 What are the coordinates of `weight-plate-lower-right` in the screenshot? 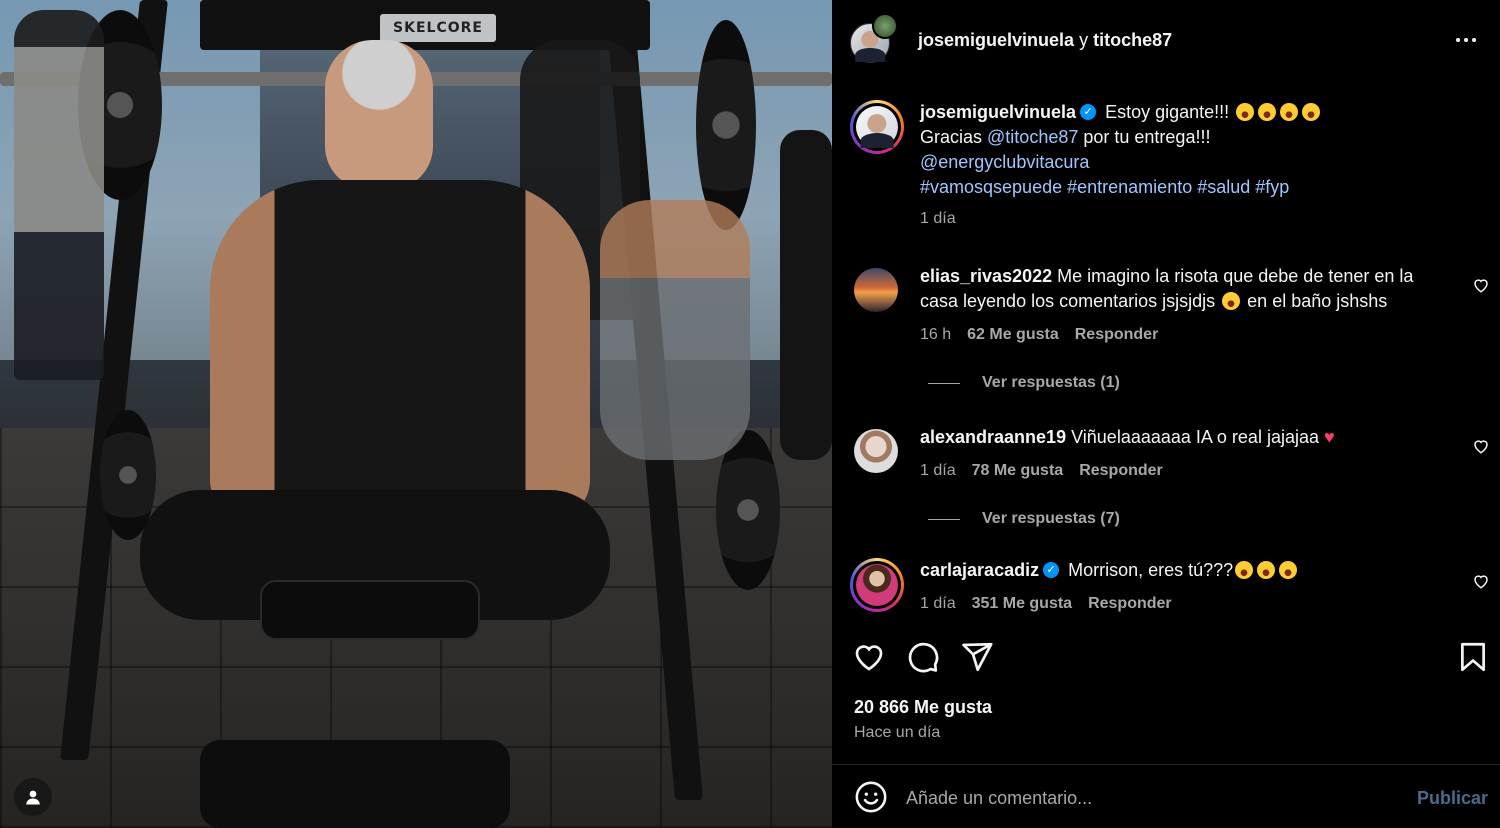 It's located at (748, 510).